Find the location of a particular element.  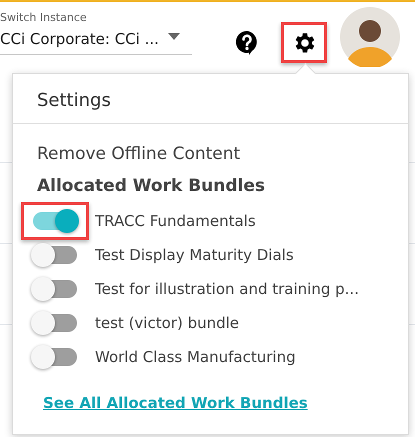

instance-dropdown: CCi Corporate is located at coordinates (96, 39).